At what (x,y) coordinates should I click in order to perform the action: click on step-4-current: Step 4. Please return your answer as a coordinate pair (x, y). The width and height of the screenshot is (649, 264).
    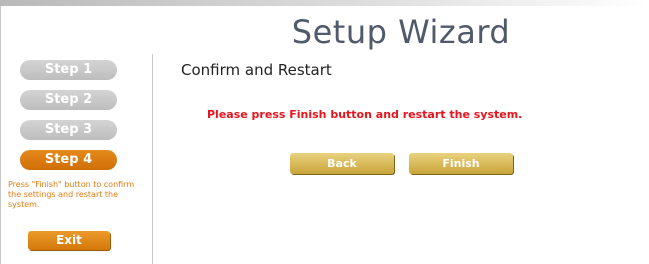
    Looking at the image, I should click on (68, 160).